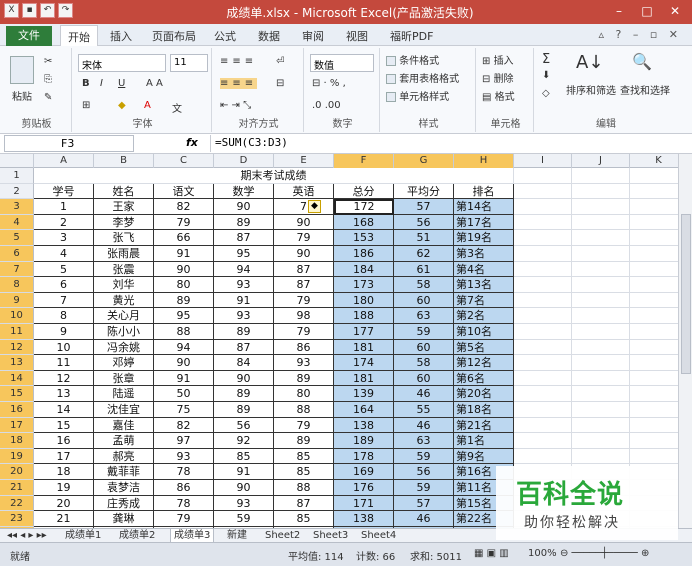 This screenshot has height=566, width=692. I want to click on help-icon: ▵ ? – ▫ ✕, so click(640, 34).